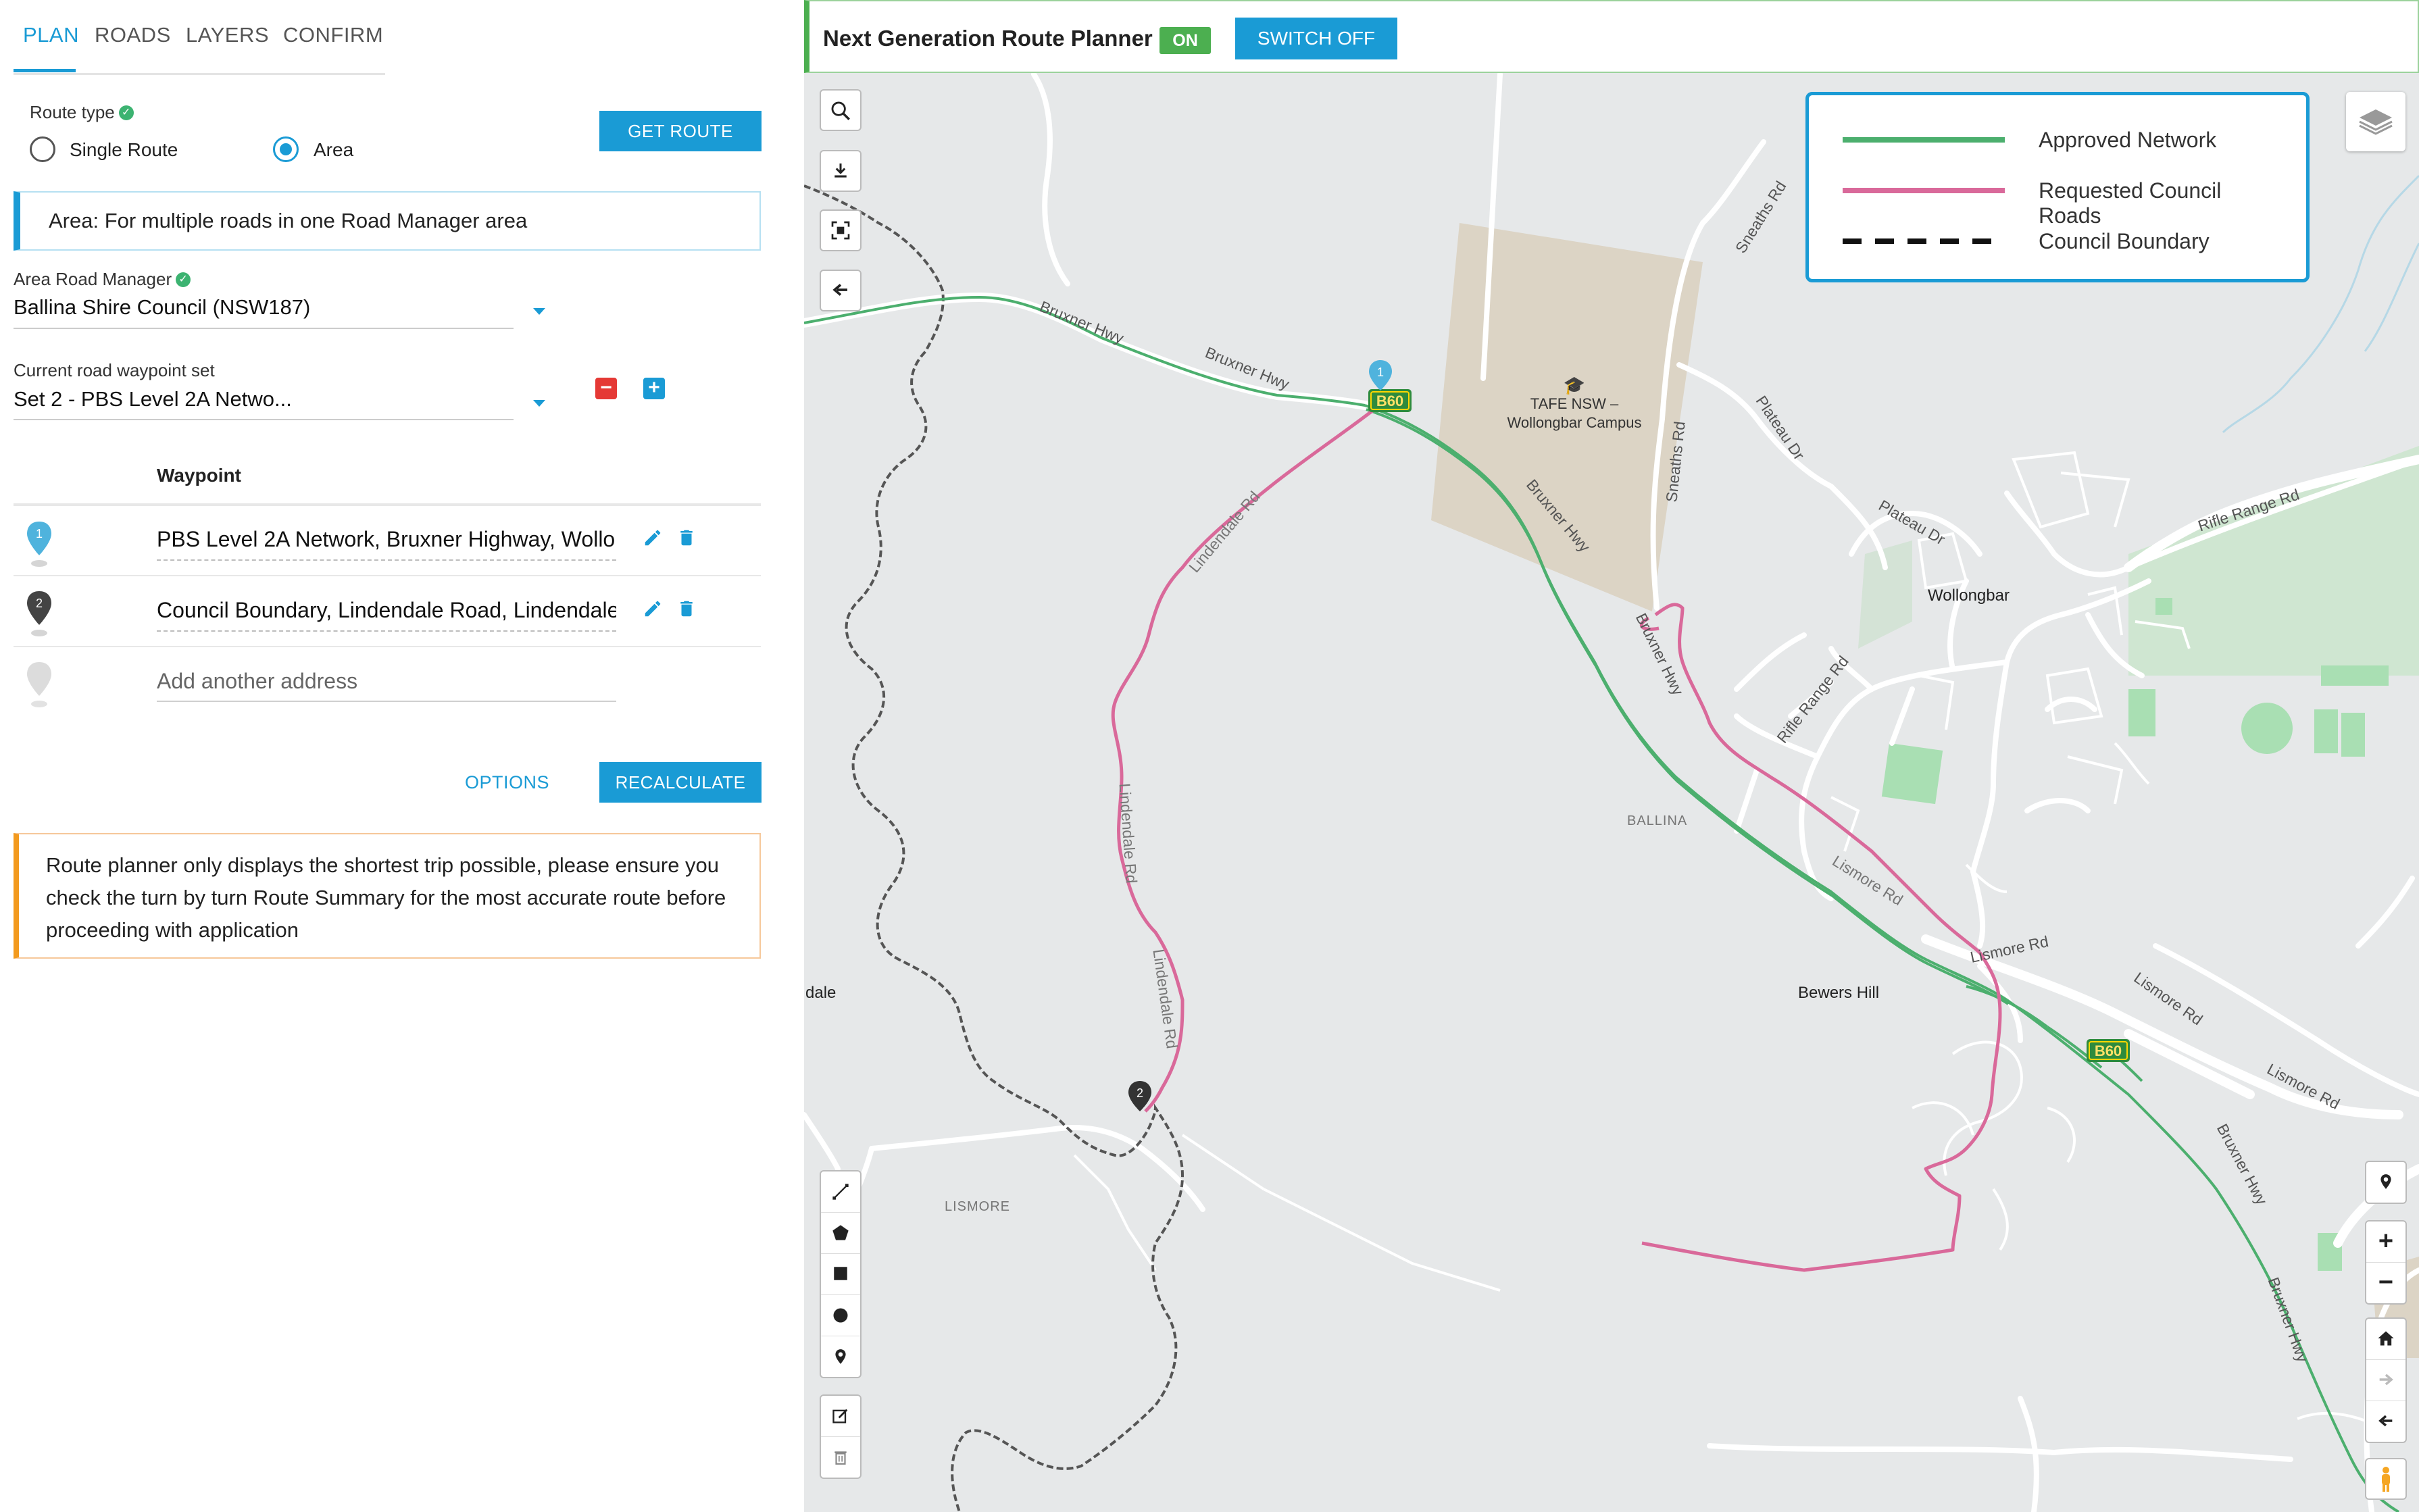 This screenshot has height=1512, width=2419. What do you see at coordinates (841, 110) in the screenshot?
I see `search-button` at bounding box center [841, 110].